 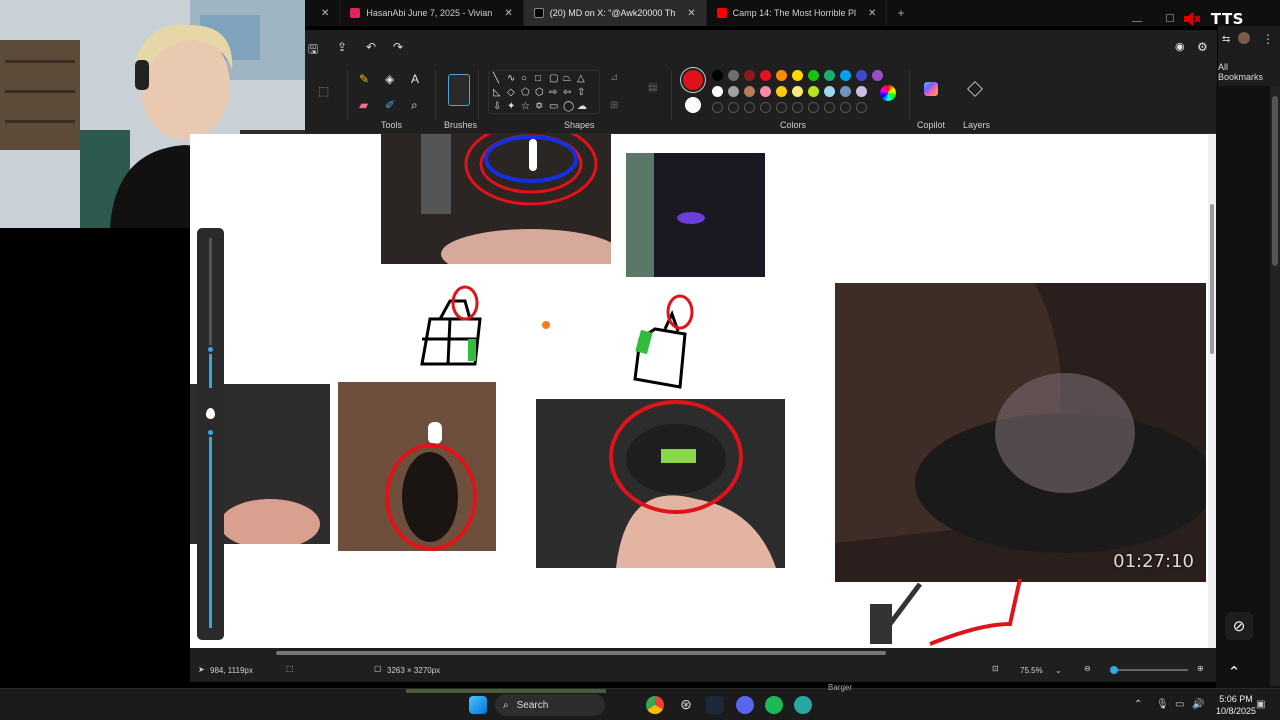 What do you see at coordinates (389, 79) in the screenshot?
I see `fill-icon: ◈` at bounding box center [389, 79].